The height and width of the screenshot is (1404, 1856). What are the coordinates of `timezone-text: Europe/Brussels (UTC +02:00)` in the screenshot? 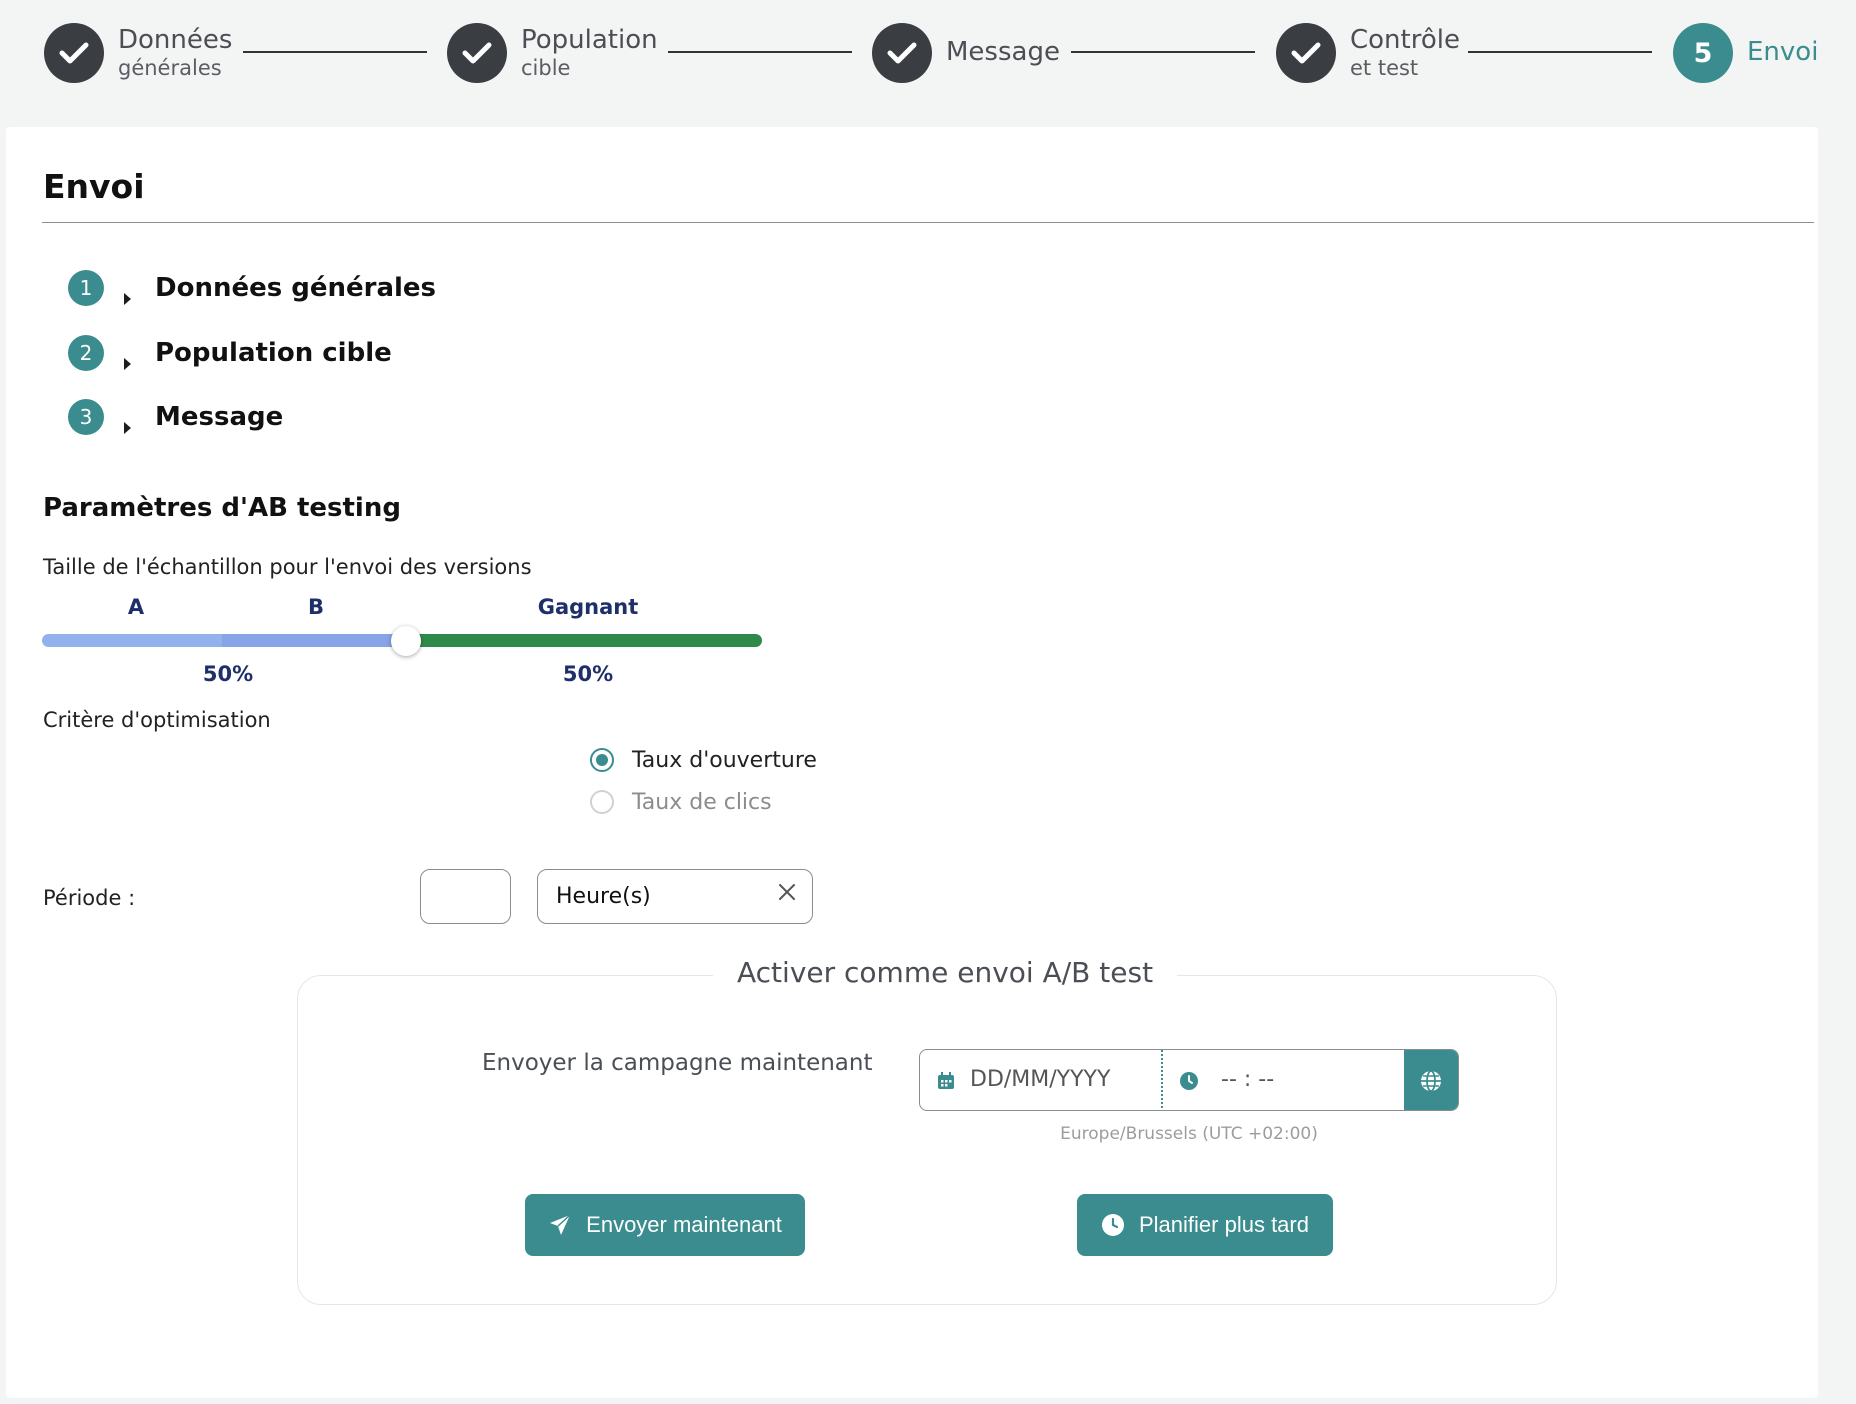 It's located at (1189, 1134).